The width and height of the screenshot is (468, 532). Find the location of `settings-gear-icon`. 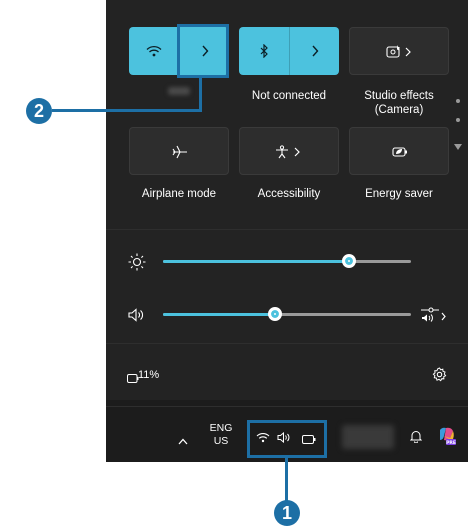

settings-gear-icon is located at coordinates (439, 377).